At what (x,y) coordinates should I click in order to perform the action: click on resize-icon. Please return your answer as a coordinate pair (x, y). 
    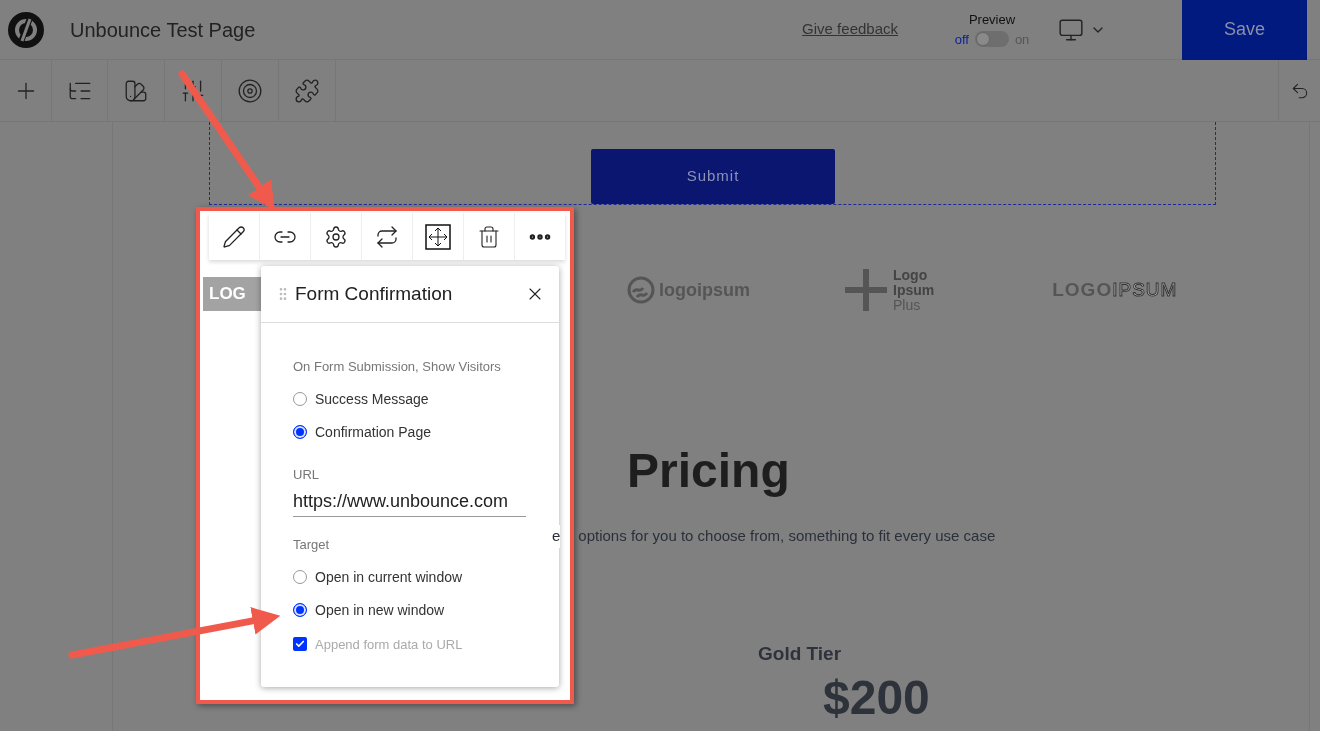
    Looking at the image, I should click on (438, 236).